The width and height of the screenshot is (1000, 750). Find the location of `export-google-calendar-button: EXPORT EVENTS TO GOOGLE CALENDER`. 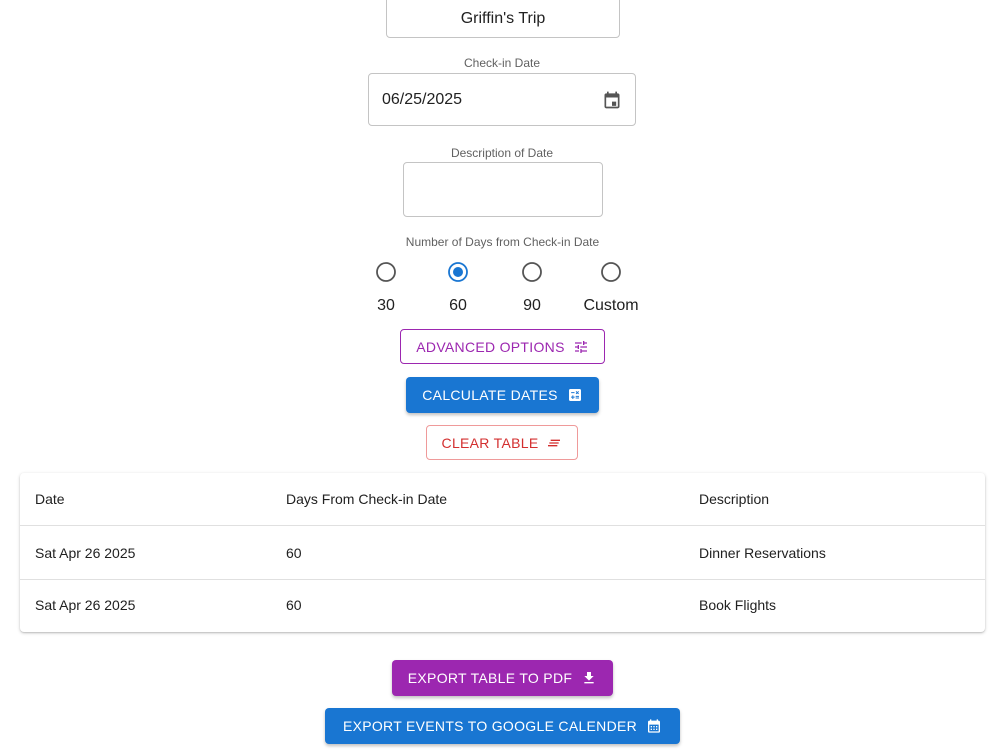

export-google-calendar-button: EXPORT EVENTS TO GOOGLE CALENDER is located at coordinates (502, 726).